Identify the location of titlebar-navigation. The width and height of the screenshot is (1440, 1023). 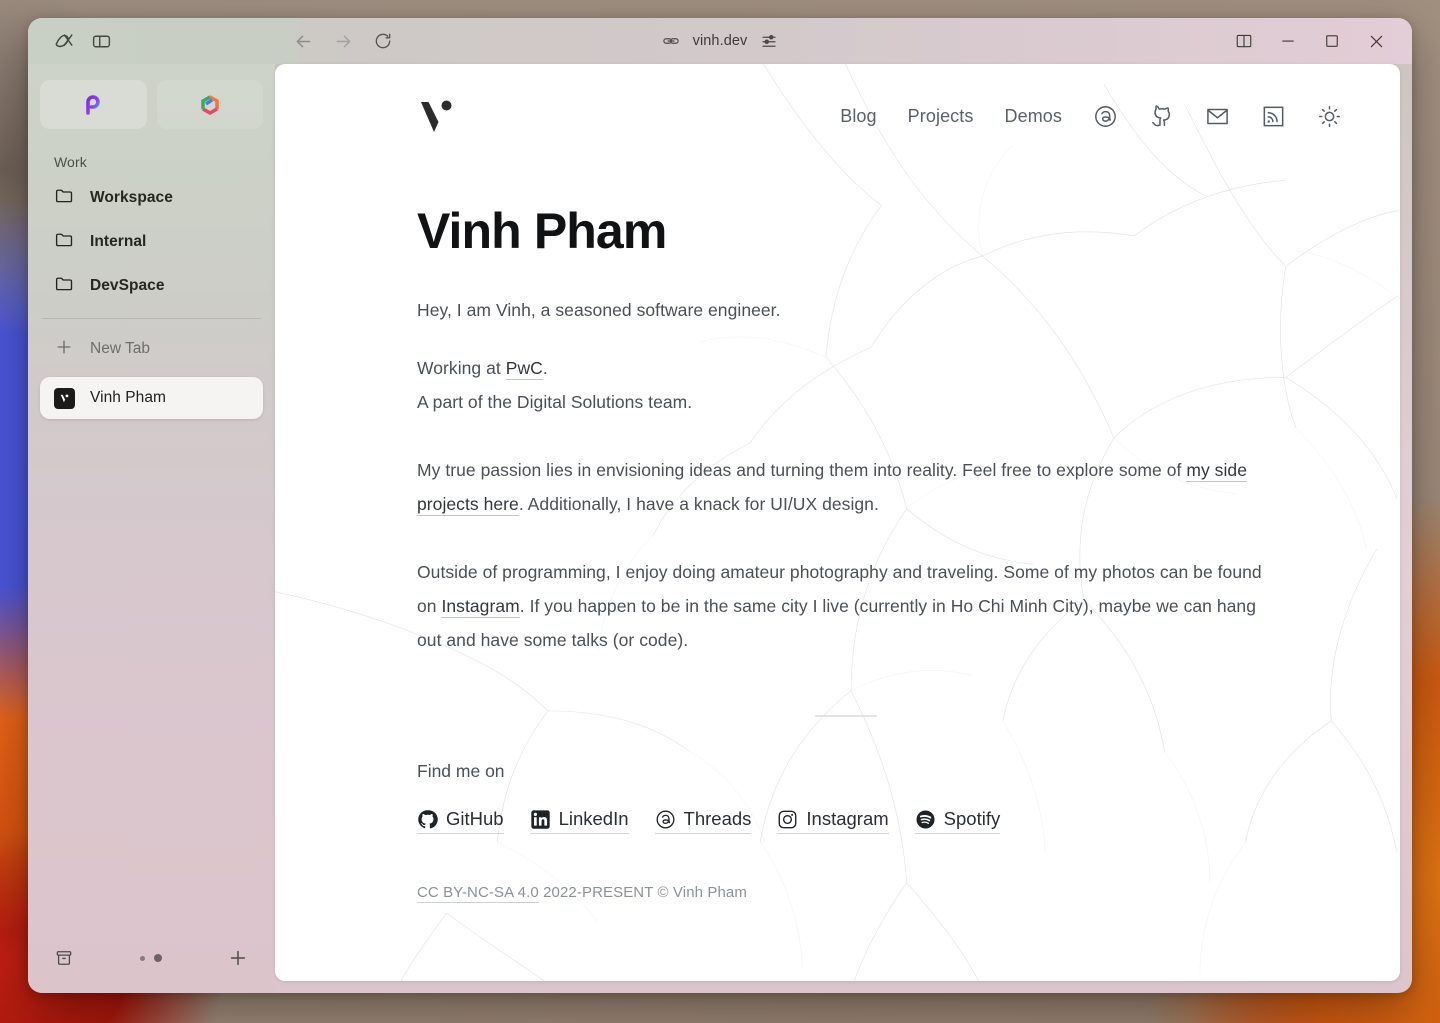
(334, 41).